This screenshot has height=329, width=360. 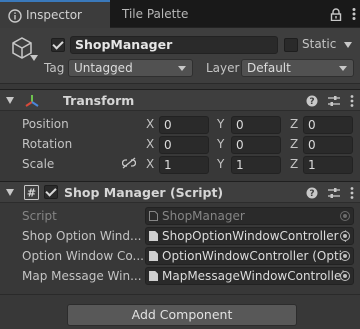 I want to click on tab-tile-palette: Tile Palette, so click(x=153, y=14).